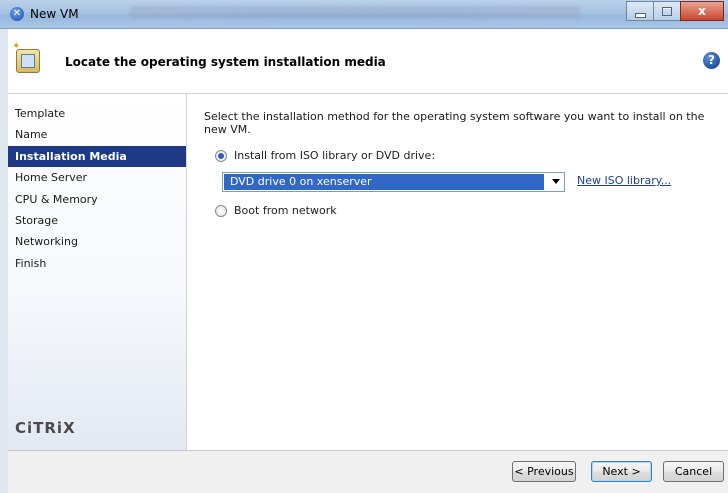  Describe the element at coordinates (221, 210) in the screenshot. I see `network-radio` at that location.